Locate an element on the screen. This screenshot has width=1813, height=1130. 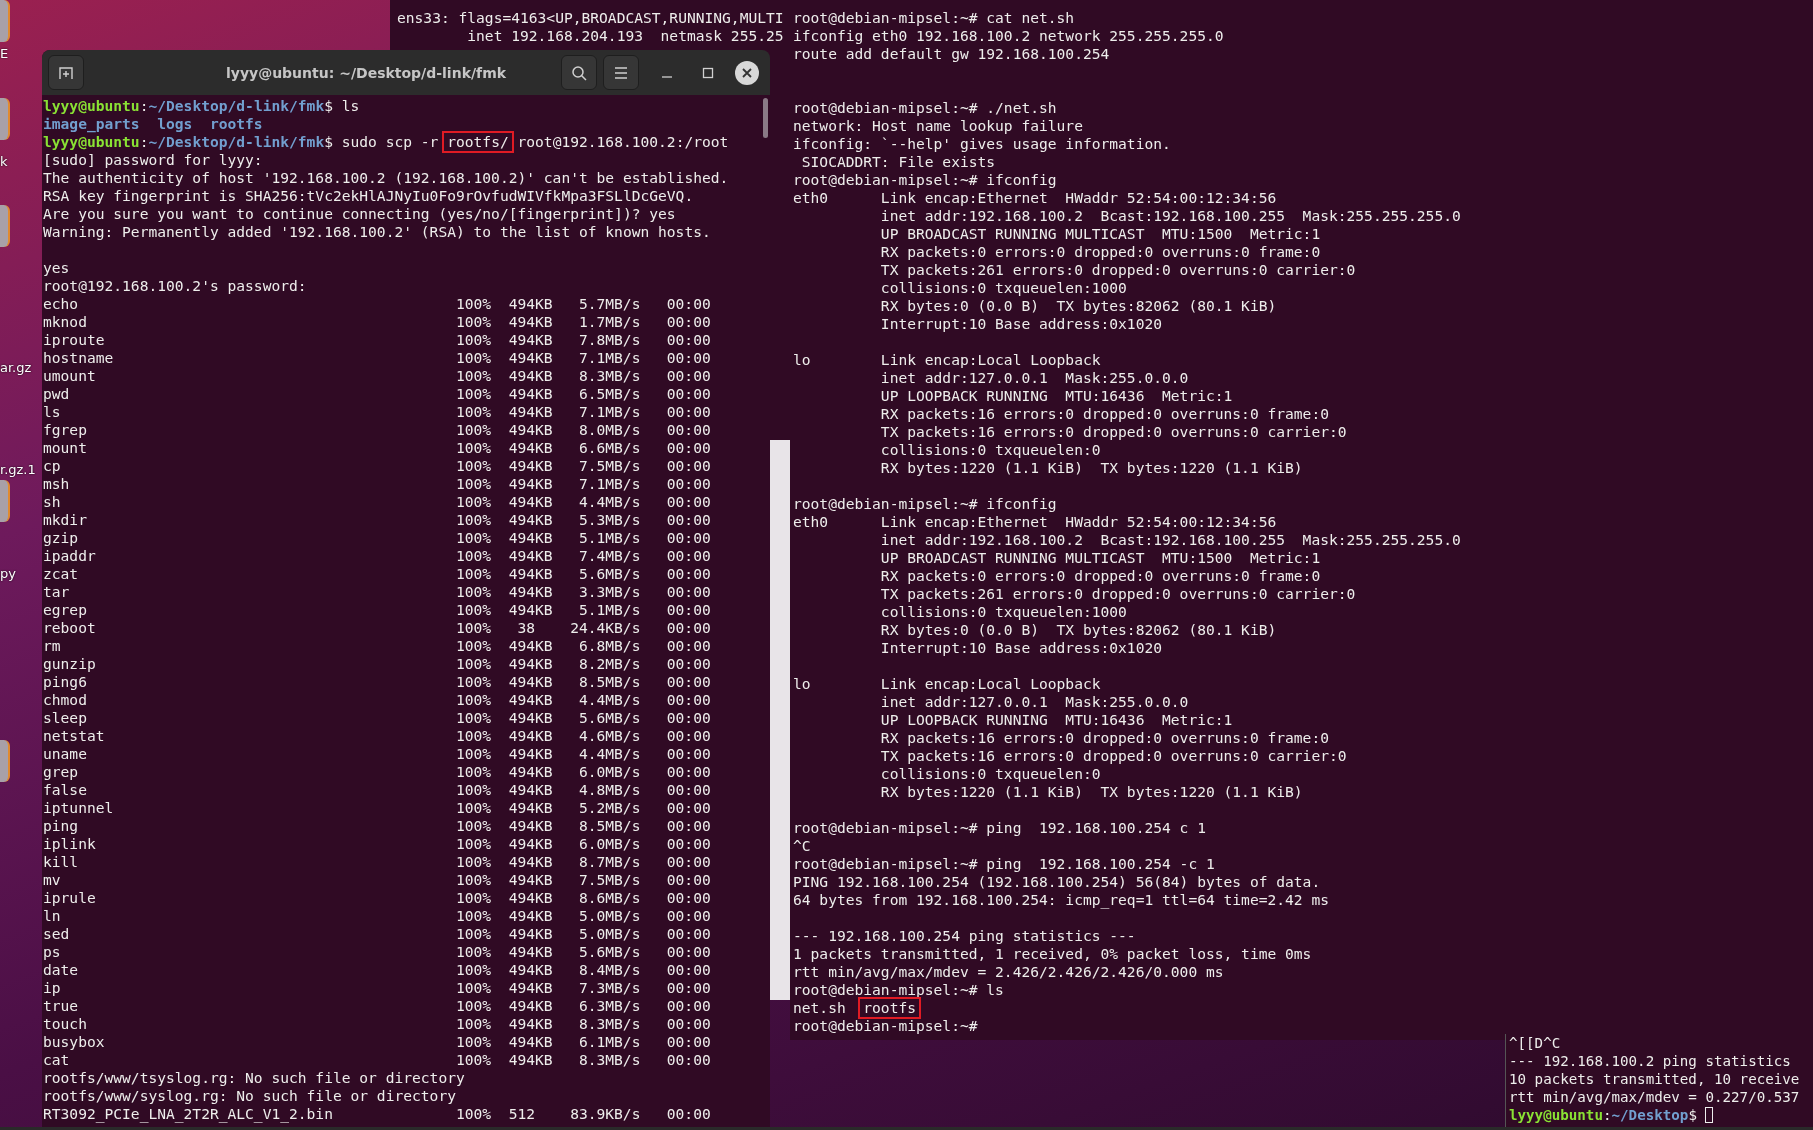
terminal-line: Warning: Permanently added '192.168.100.2' (RSA) to the list of known hosts. is located at coordinates (377, 232).